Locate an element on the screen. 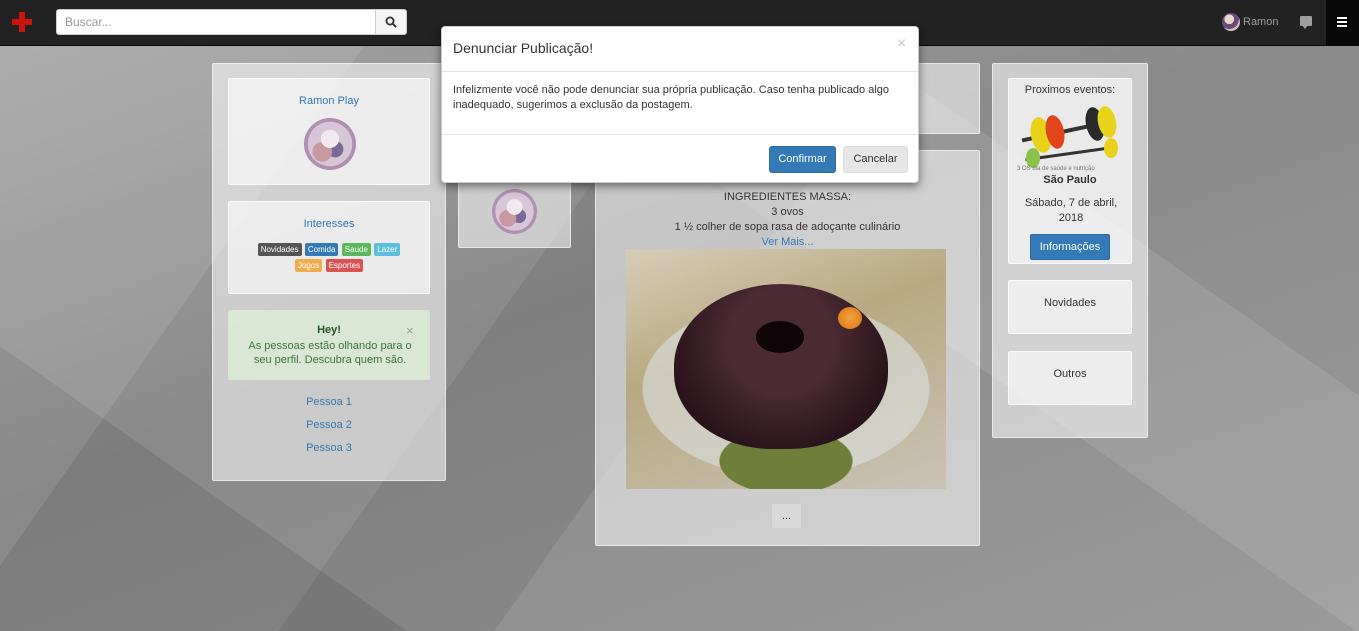  modal-header: Denunciar Publicação! × is located at coordinates (680, 49).